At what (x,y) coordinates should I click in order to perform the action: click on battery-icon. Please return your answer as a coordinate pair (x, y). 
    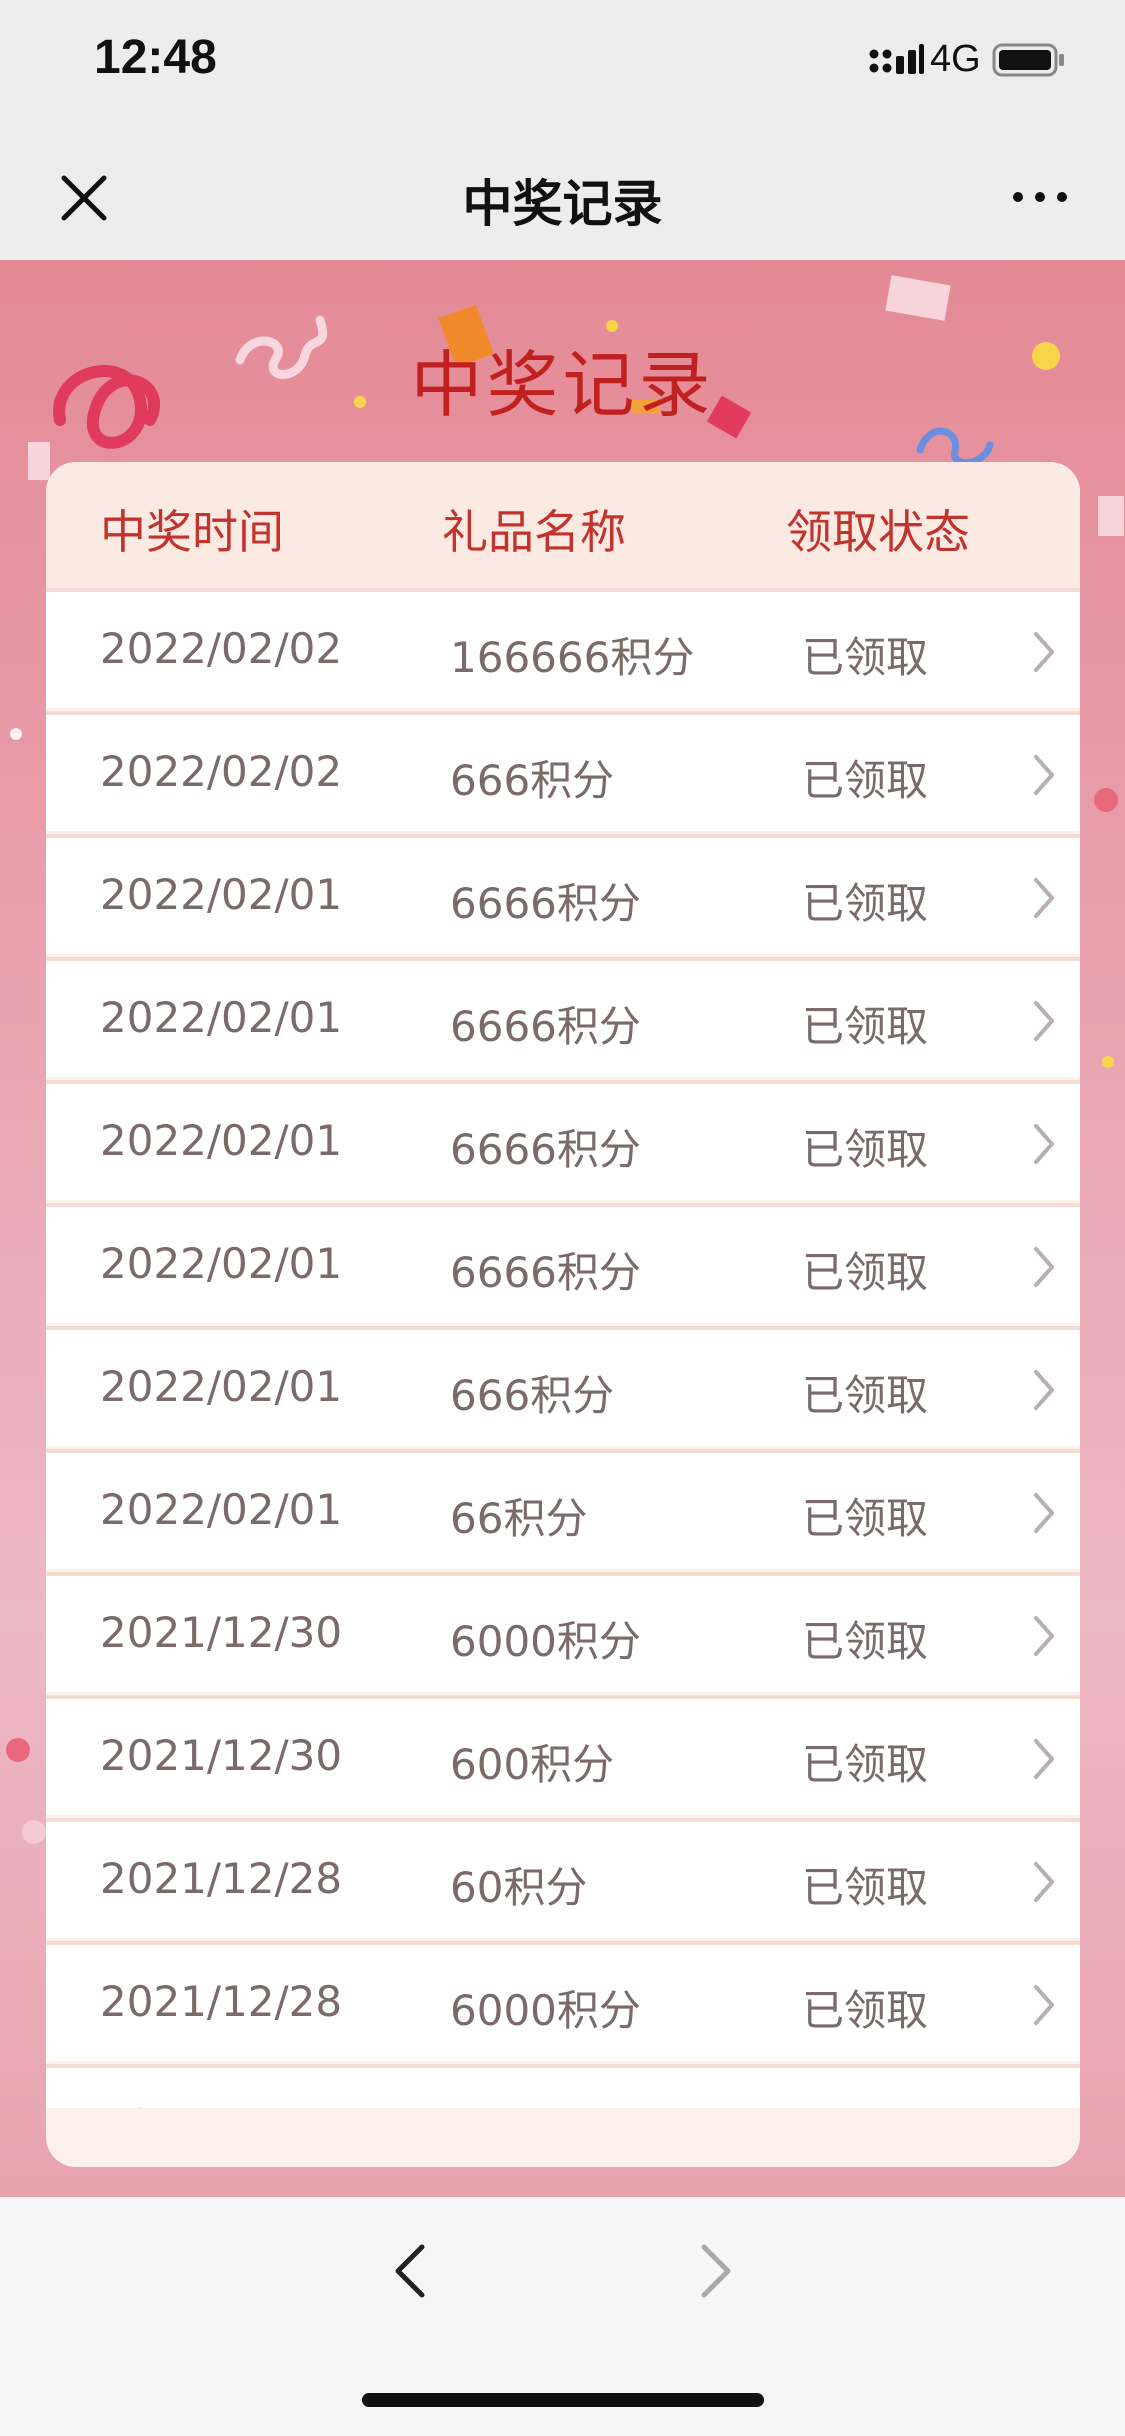
    Looking at the image, I should click on (1028, 60).